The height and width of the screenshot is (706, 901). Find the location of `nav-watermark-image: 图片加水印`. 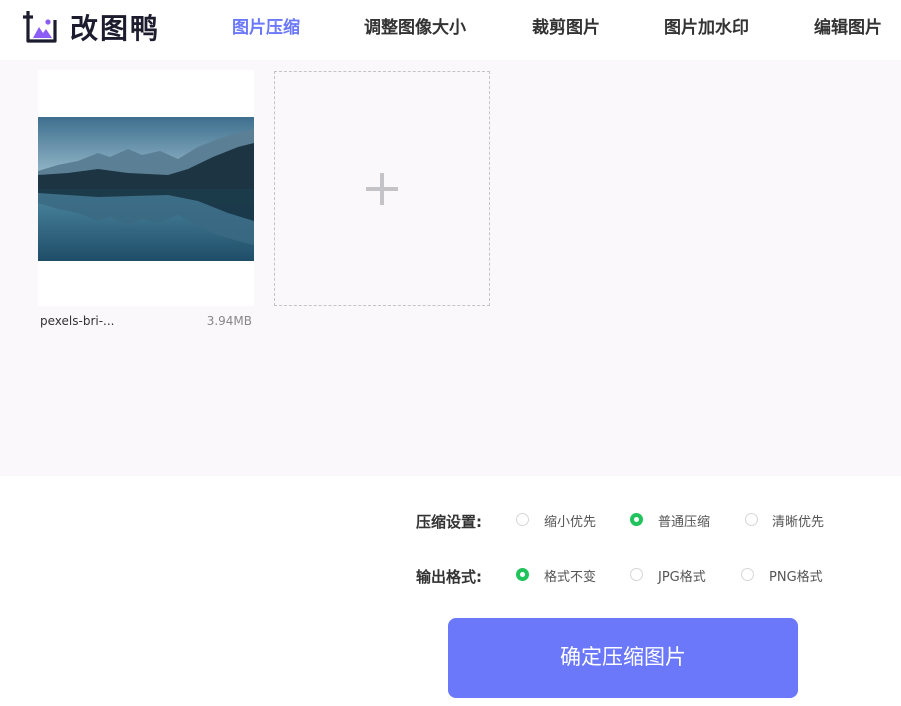

nav-watermark-image: 图片加水印 is located at coordinates (706, 28).